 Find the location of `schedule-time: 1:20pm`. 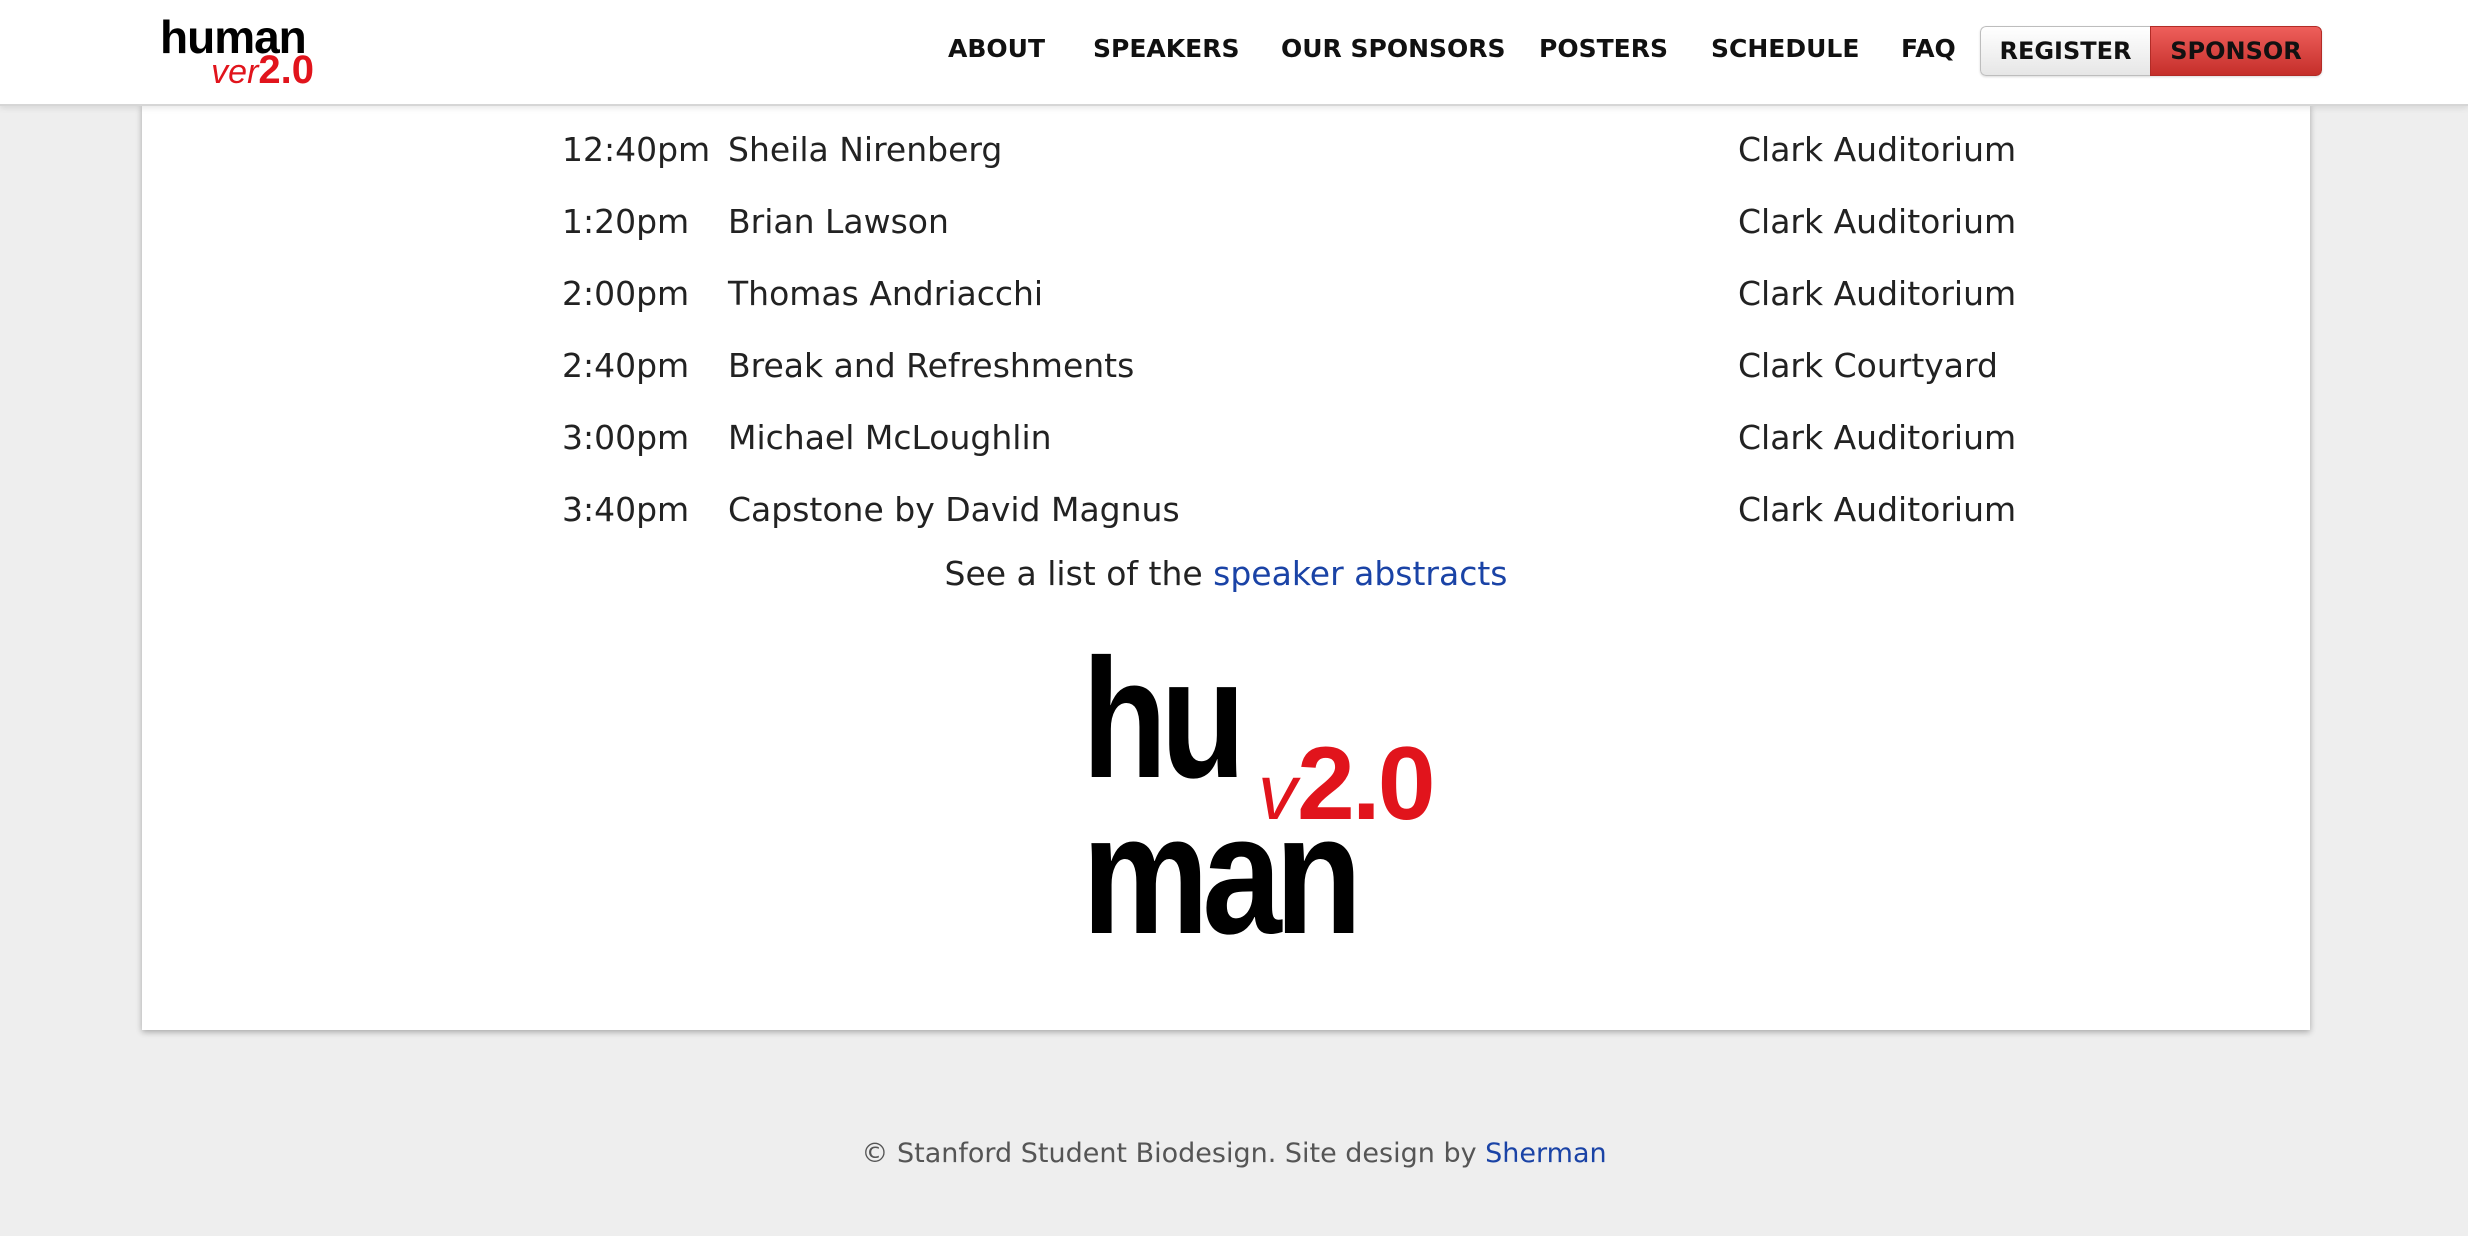

schedule-time: 1:20pm is located at coordinates (626, 221).